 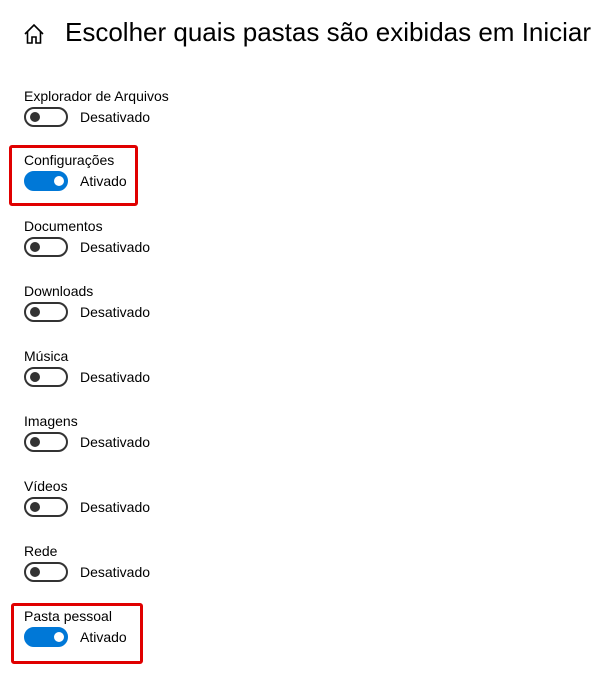 I want to click on setting-label: Música, so click(x=46, y=356).